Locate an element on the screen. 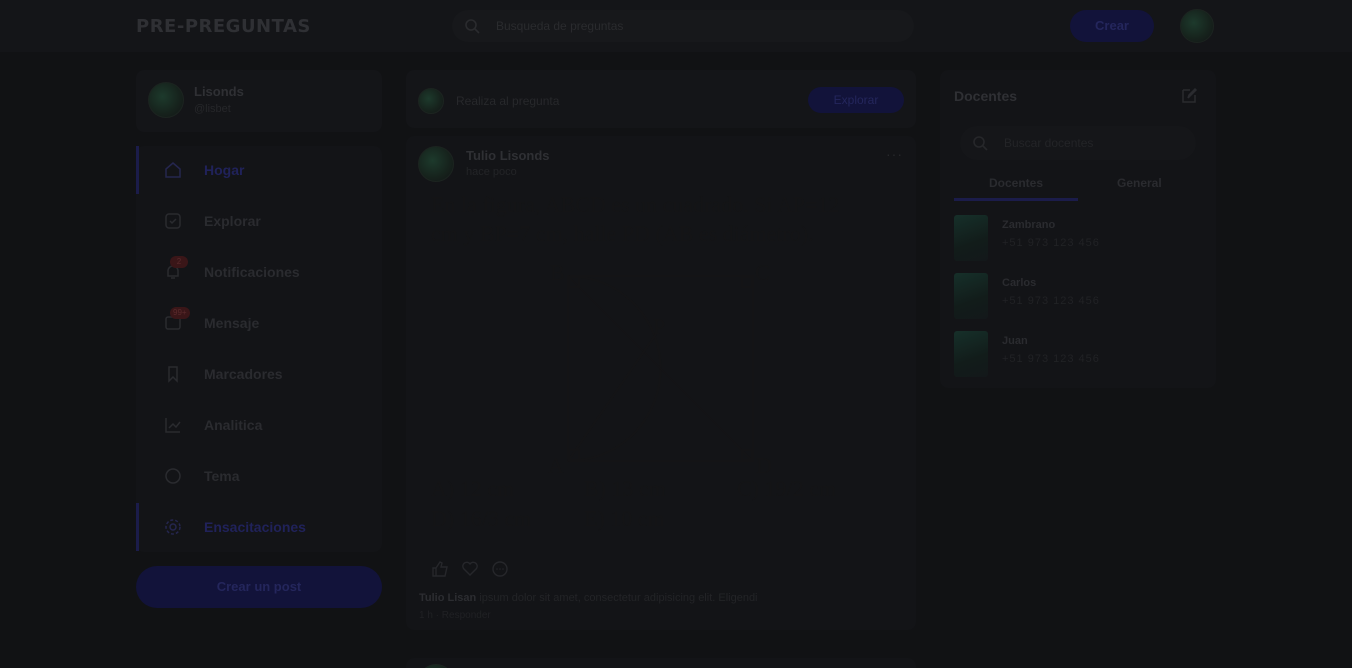  sidebar-item-explorar: Explorar is located at coordinates (259, 221).